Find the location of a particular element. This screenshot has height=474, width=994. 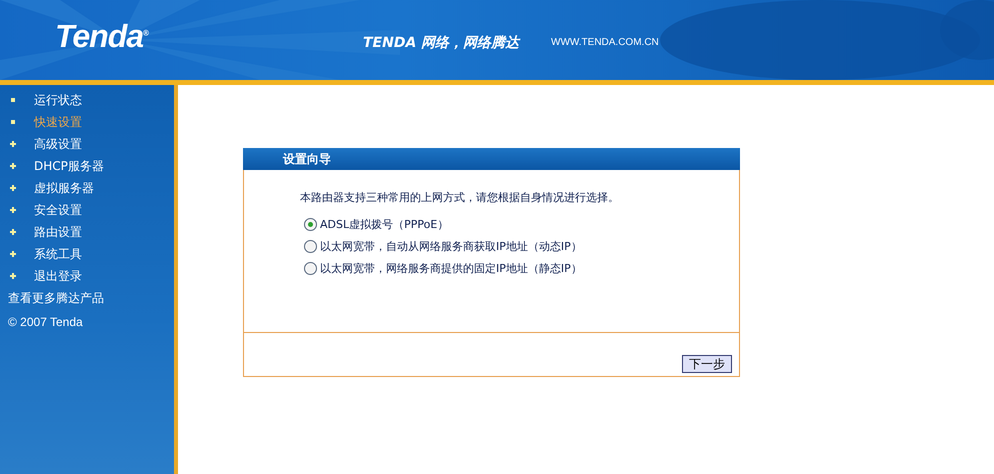

intro-text: 本路由器支持三种常用的上网方式，请您根据自身情况进行选择。 is located at coordinates (460, 197).